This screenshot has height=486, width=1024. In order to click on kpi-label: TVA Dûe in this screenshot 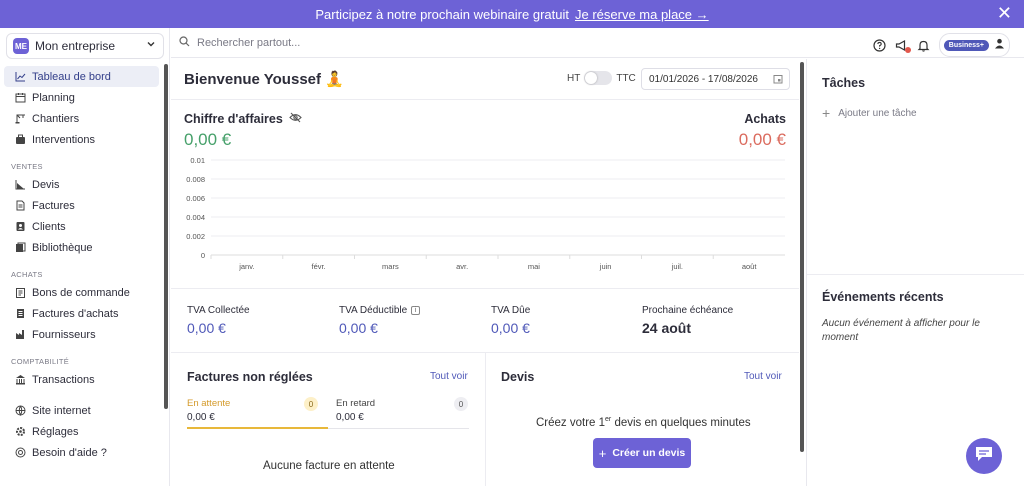, I will do `click(511, 310)`.